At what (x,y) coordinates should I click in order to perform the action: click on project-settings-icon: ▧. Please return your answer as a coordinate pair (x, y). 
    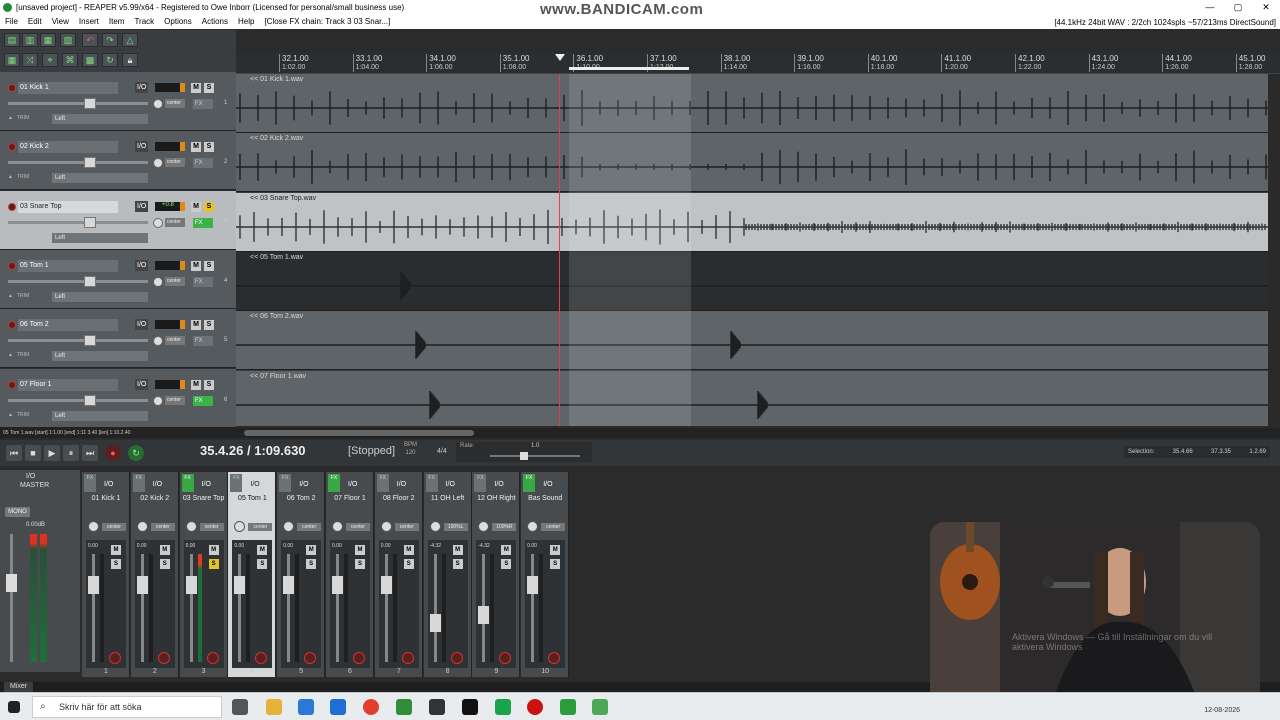
    Looking at the image, I should click on (68, 40).